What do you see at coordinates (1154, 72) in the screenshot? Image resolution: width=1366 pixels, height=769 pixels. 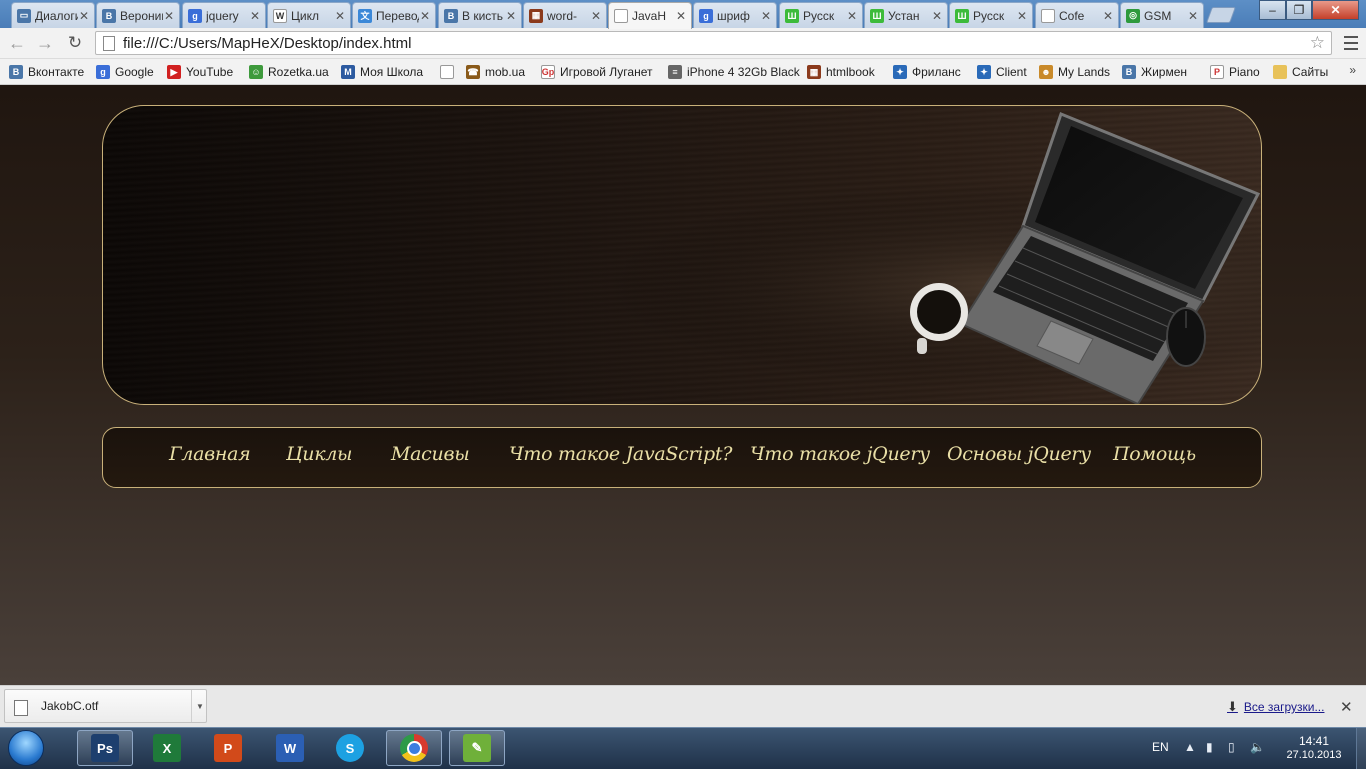 I see `bookmark-item: B Жирмен` at bounding box center [1154, 72].